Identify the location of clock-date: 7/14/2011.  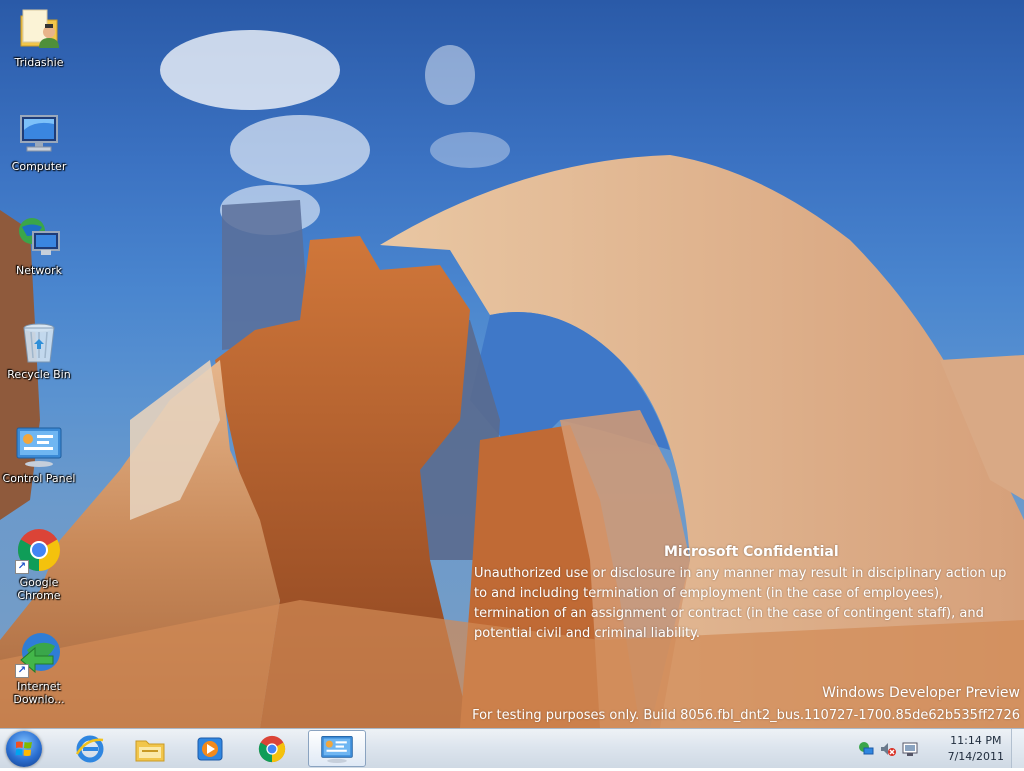
(975, 756).